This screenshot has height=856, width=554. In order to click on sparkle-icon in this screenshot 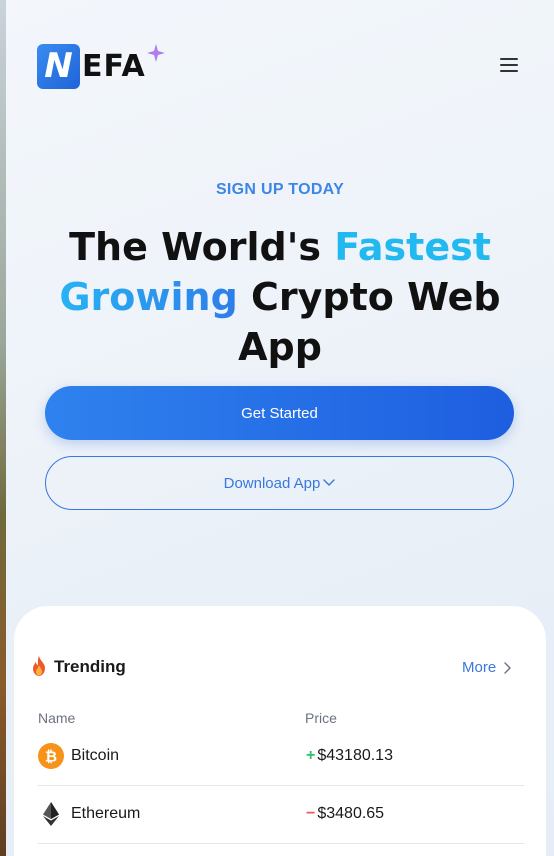, I will do `click(156, 53)`.